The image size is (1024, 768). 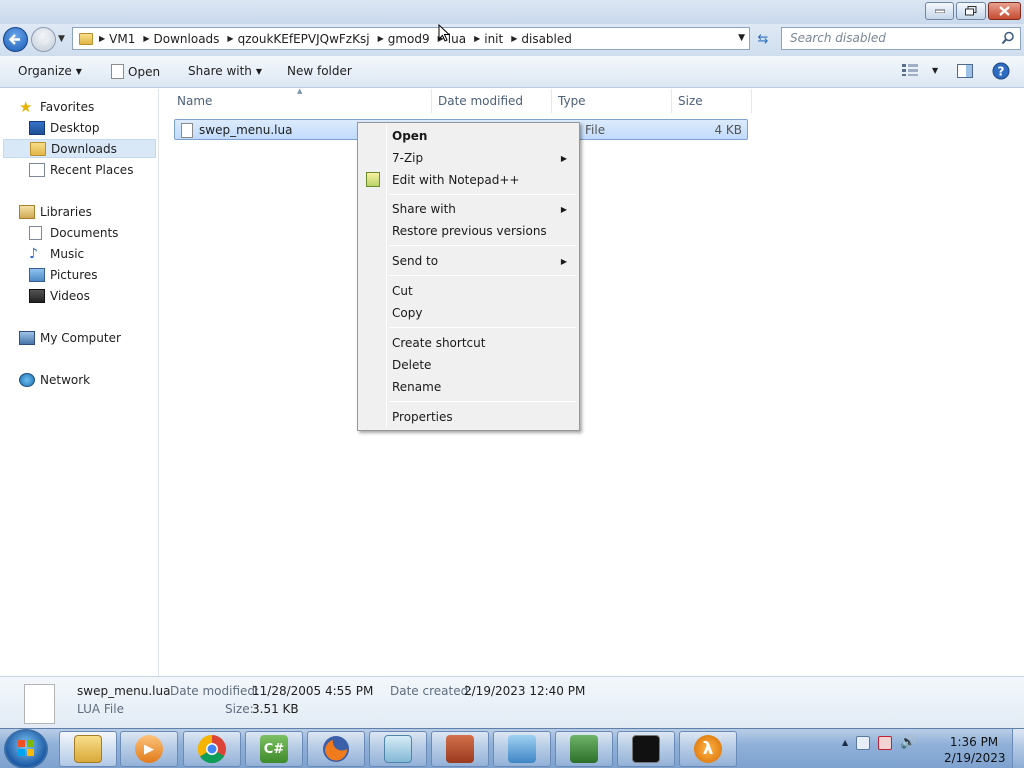 I want to click on sidebar-item-recent-places: Recent Places, so click(x=81, y=169).